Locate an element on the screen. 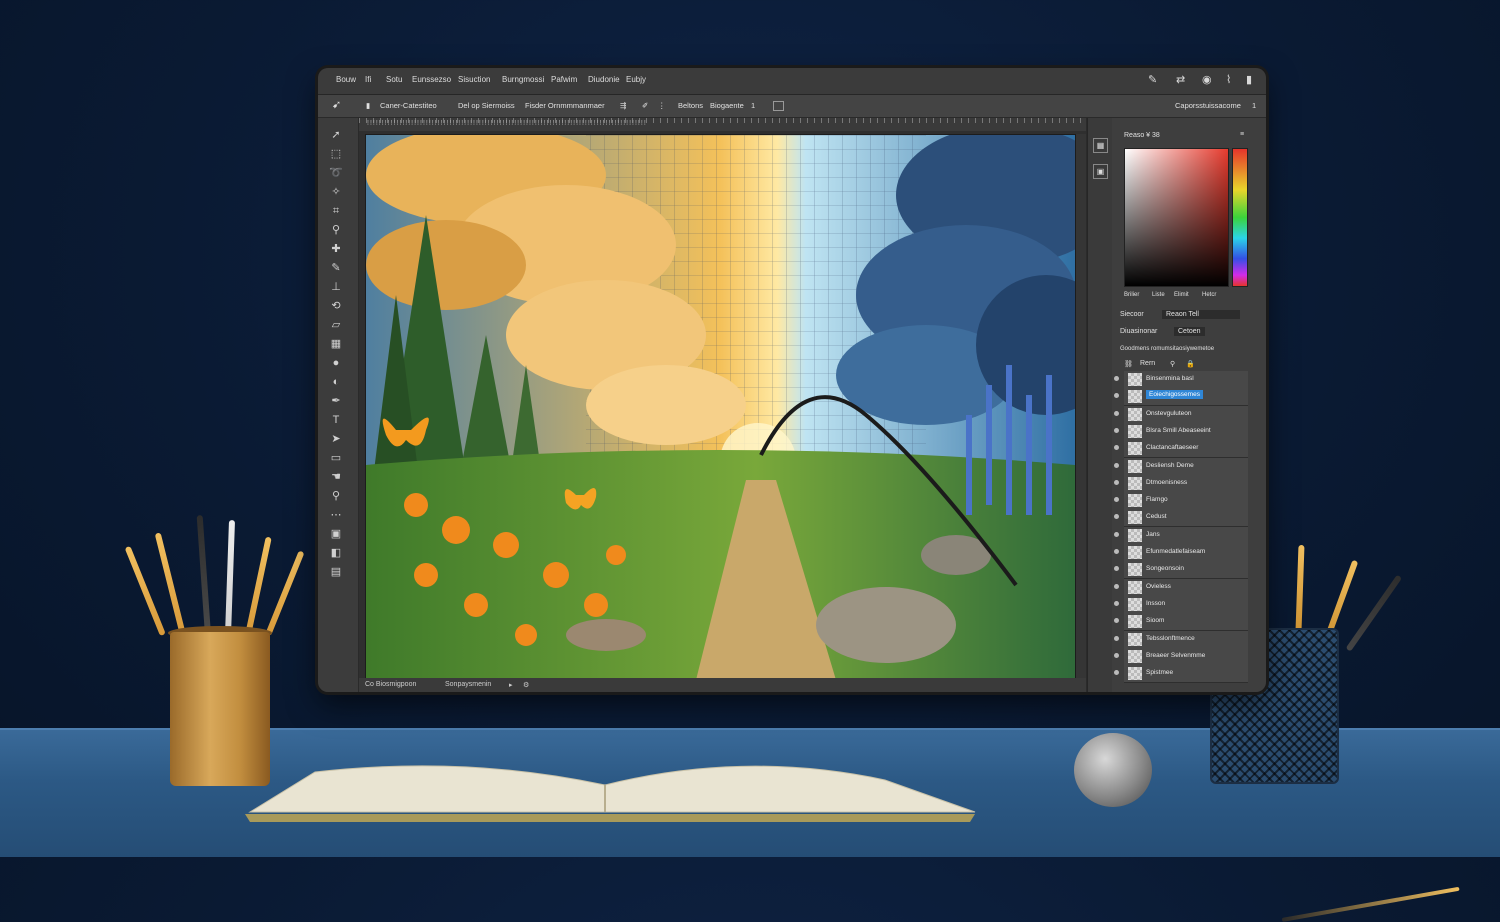 The height and width of the screenshot is (922, 1500). layers-link-icon: ⛓ is located at coordinates (1128, 364).